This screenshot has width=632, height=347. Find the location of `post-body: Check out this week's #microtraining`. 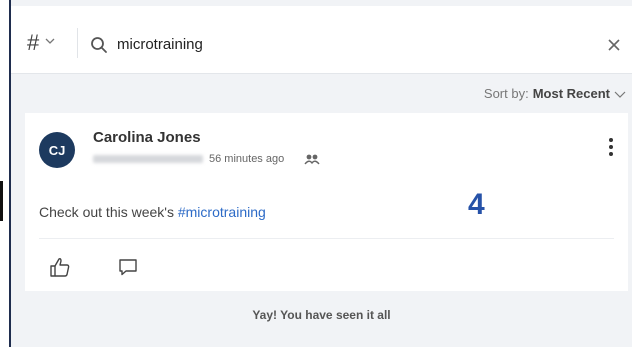

post-body: Check out this week's #microtraining is located at coordinates (152, 212).